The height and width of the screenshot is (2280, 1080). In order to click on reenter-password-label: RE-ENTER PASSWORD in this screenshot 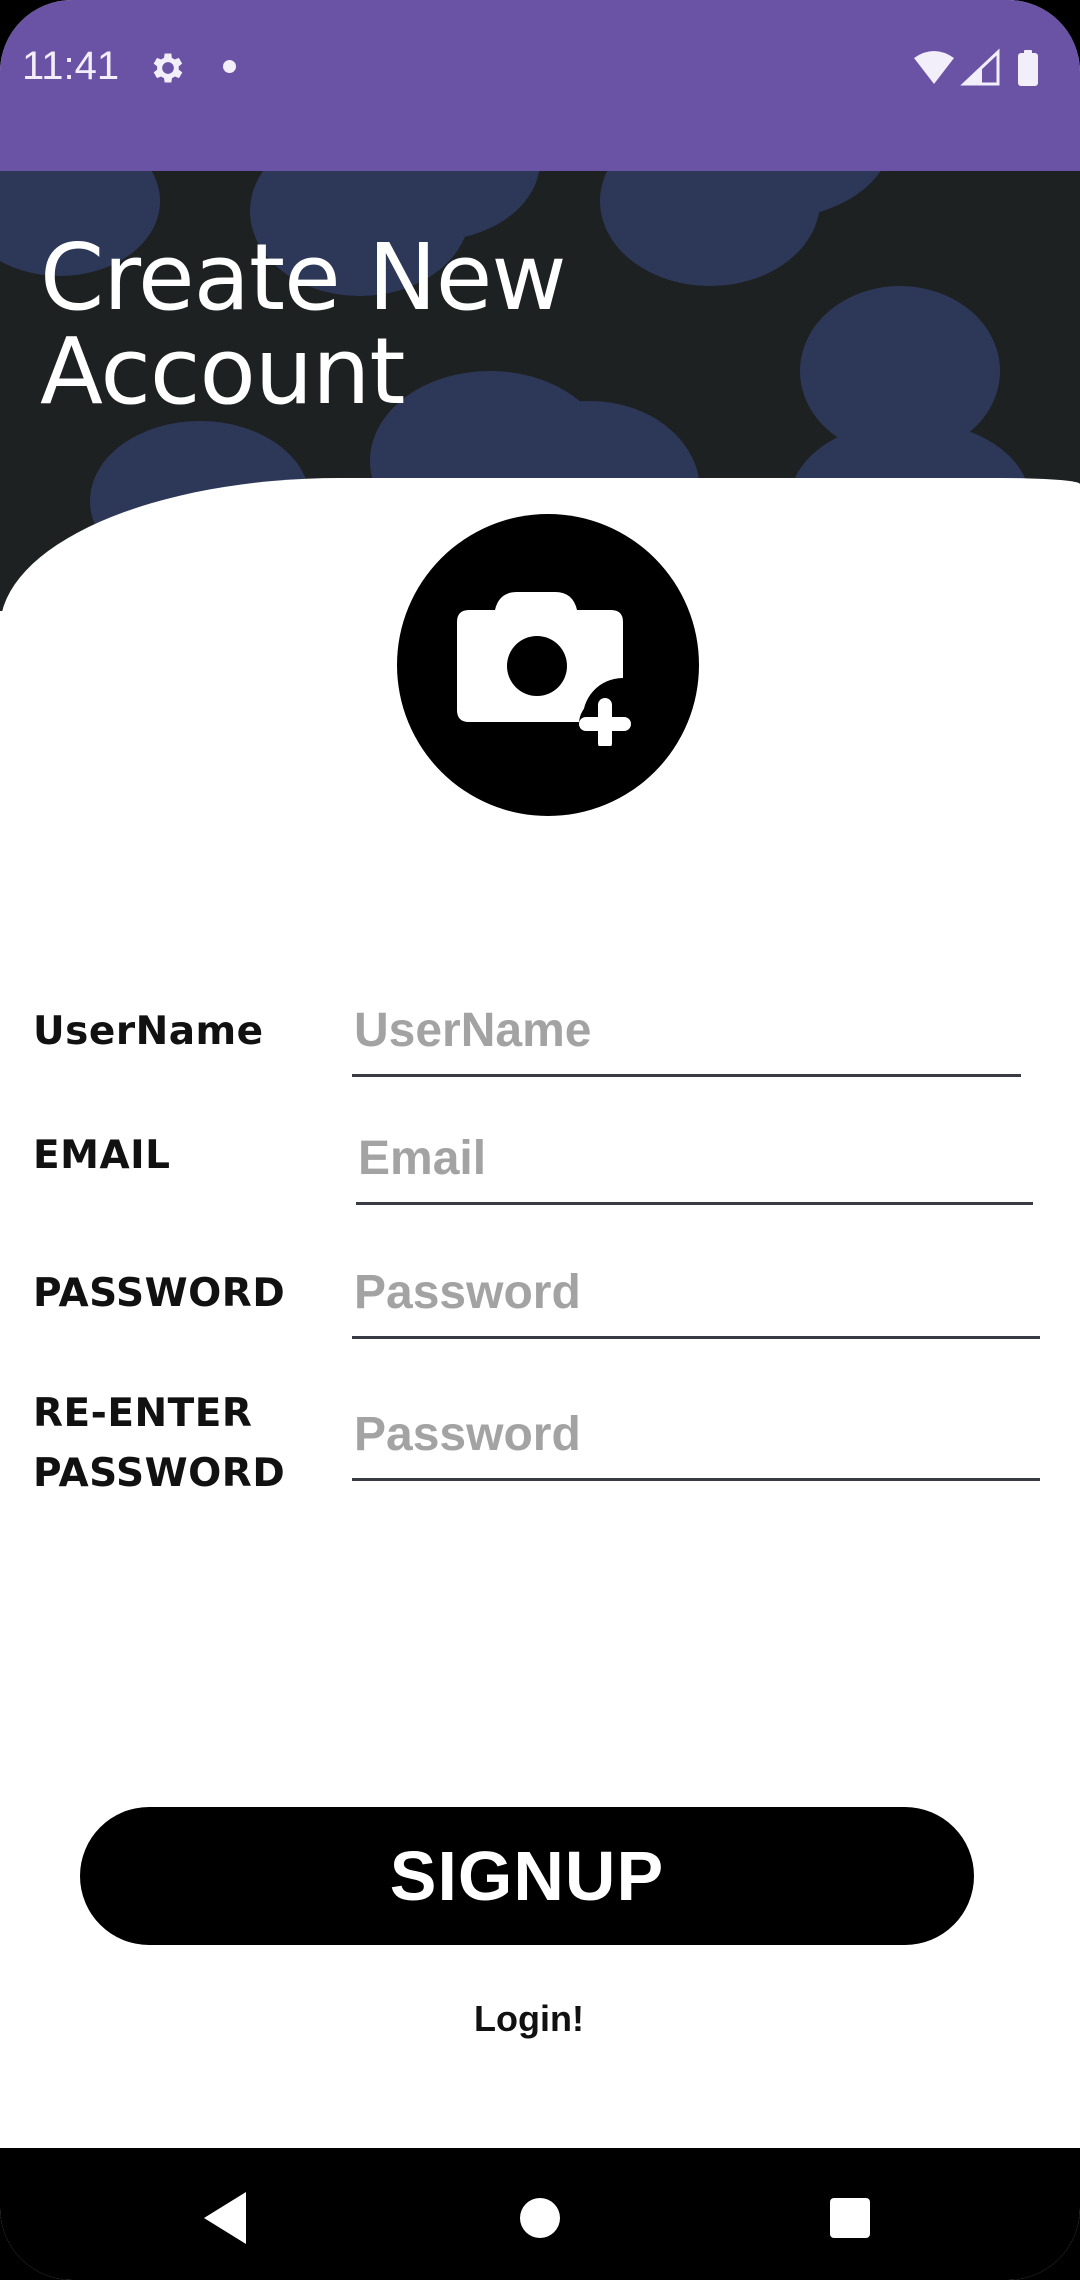, I will do `click(159, 1444)`.